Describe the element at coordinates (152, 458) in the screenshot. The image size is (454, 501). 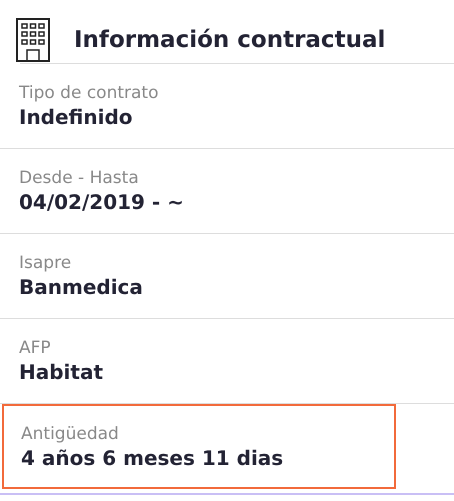
I see `field-value: 4 años 6 meses 11 dias` at that location.